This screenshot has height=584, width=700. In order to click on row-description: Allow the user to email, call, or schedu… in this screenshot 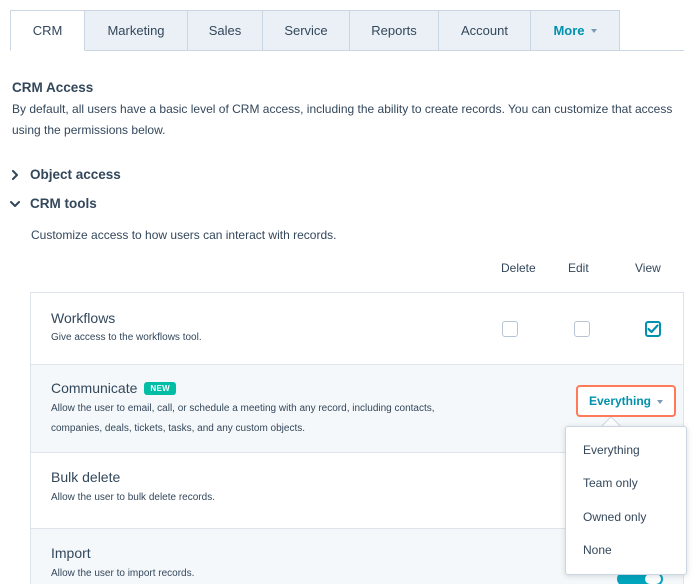, I will do `click(243, 418)`.